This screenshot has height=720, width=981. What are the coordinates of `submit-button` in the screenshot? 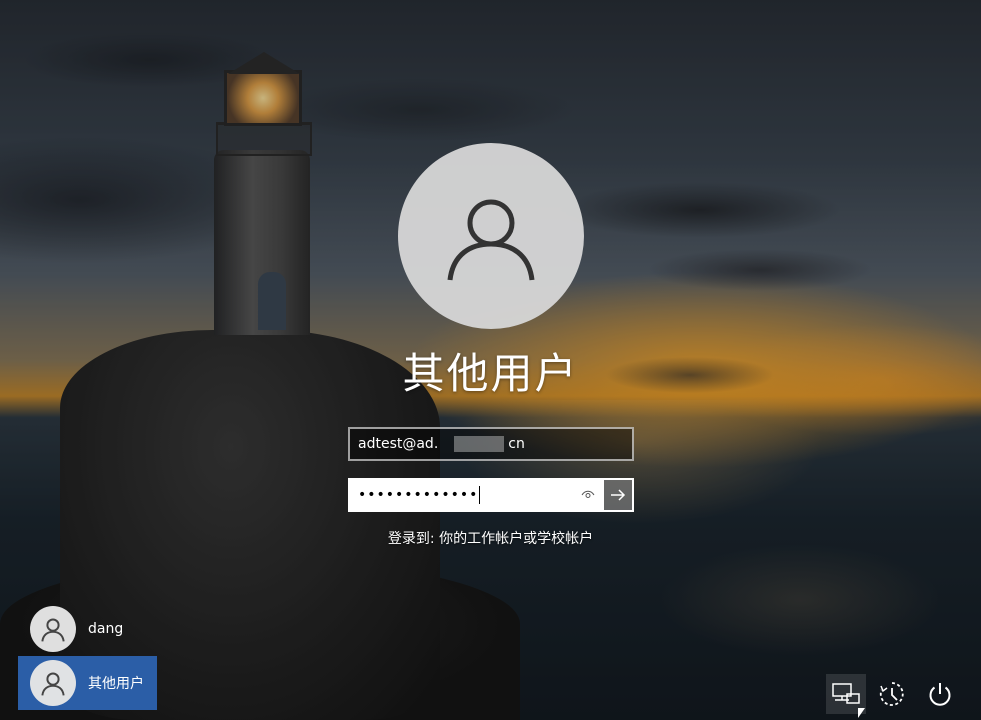 It's located at (618, 495).